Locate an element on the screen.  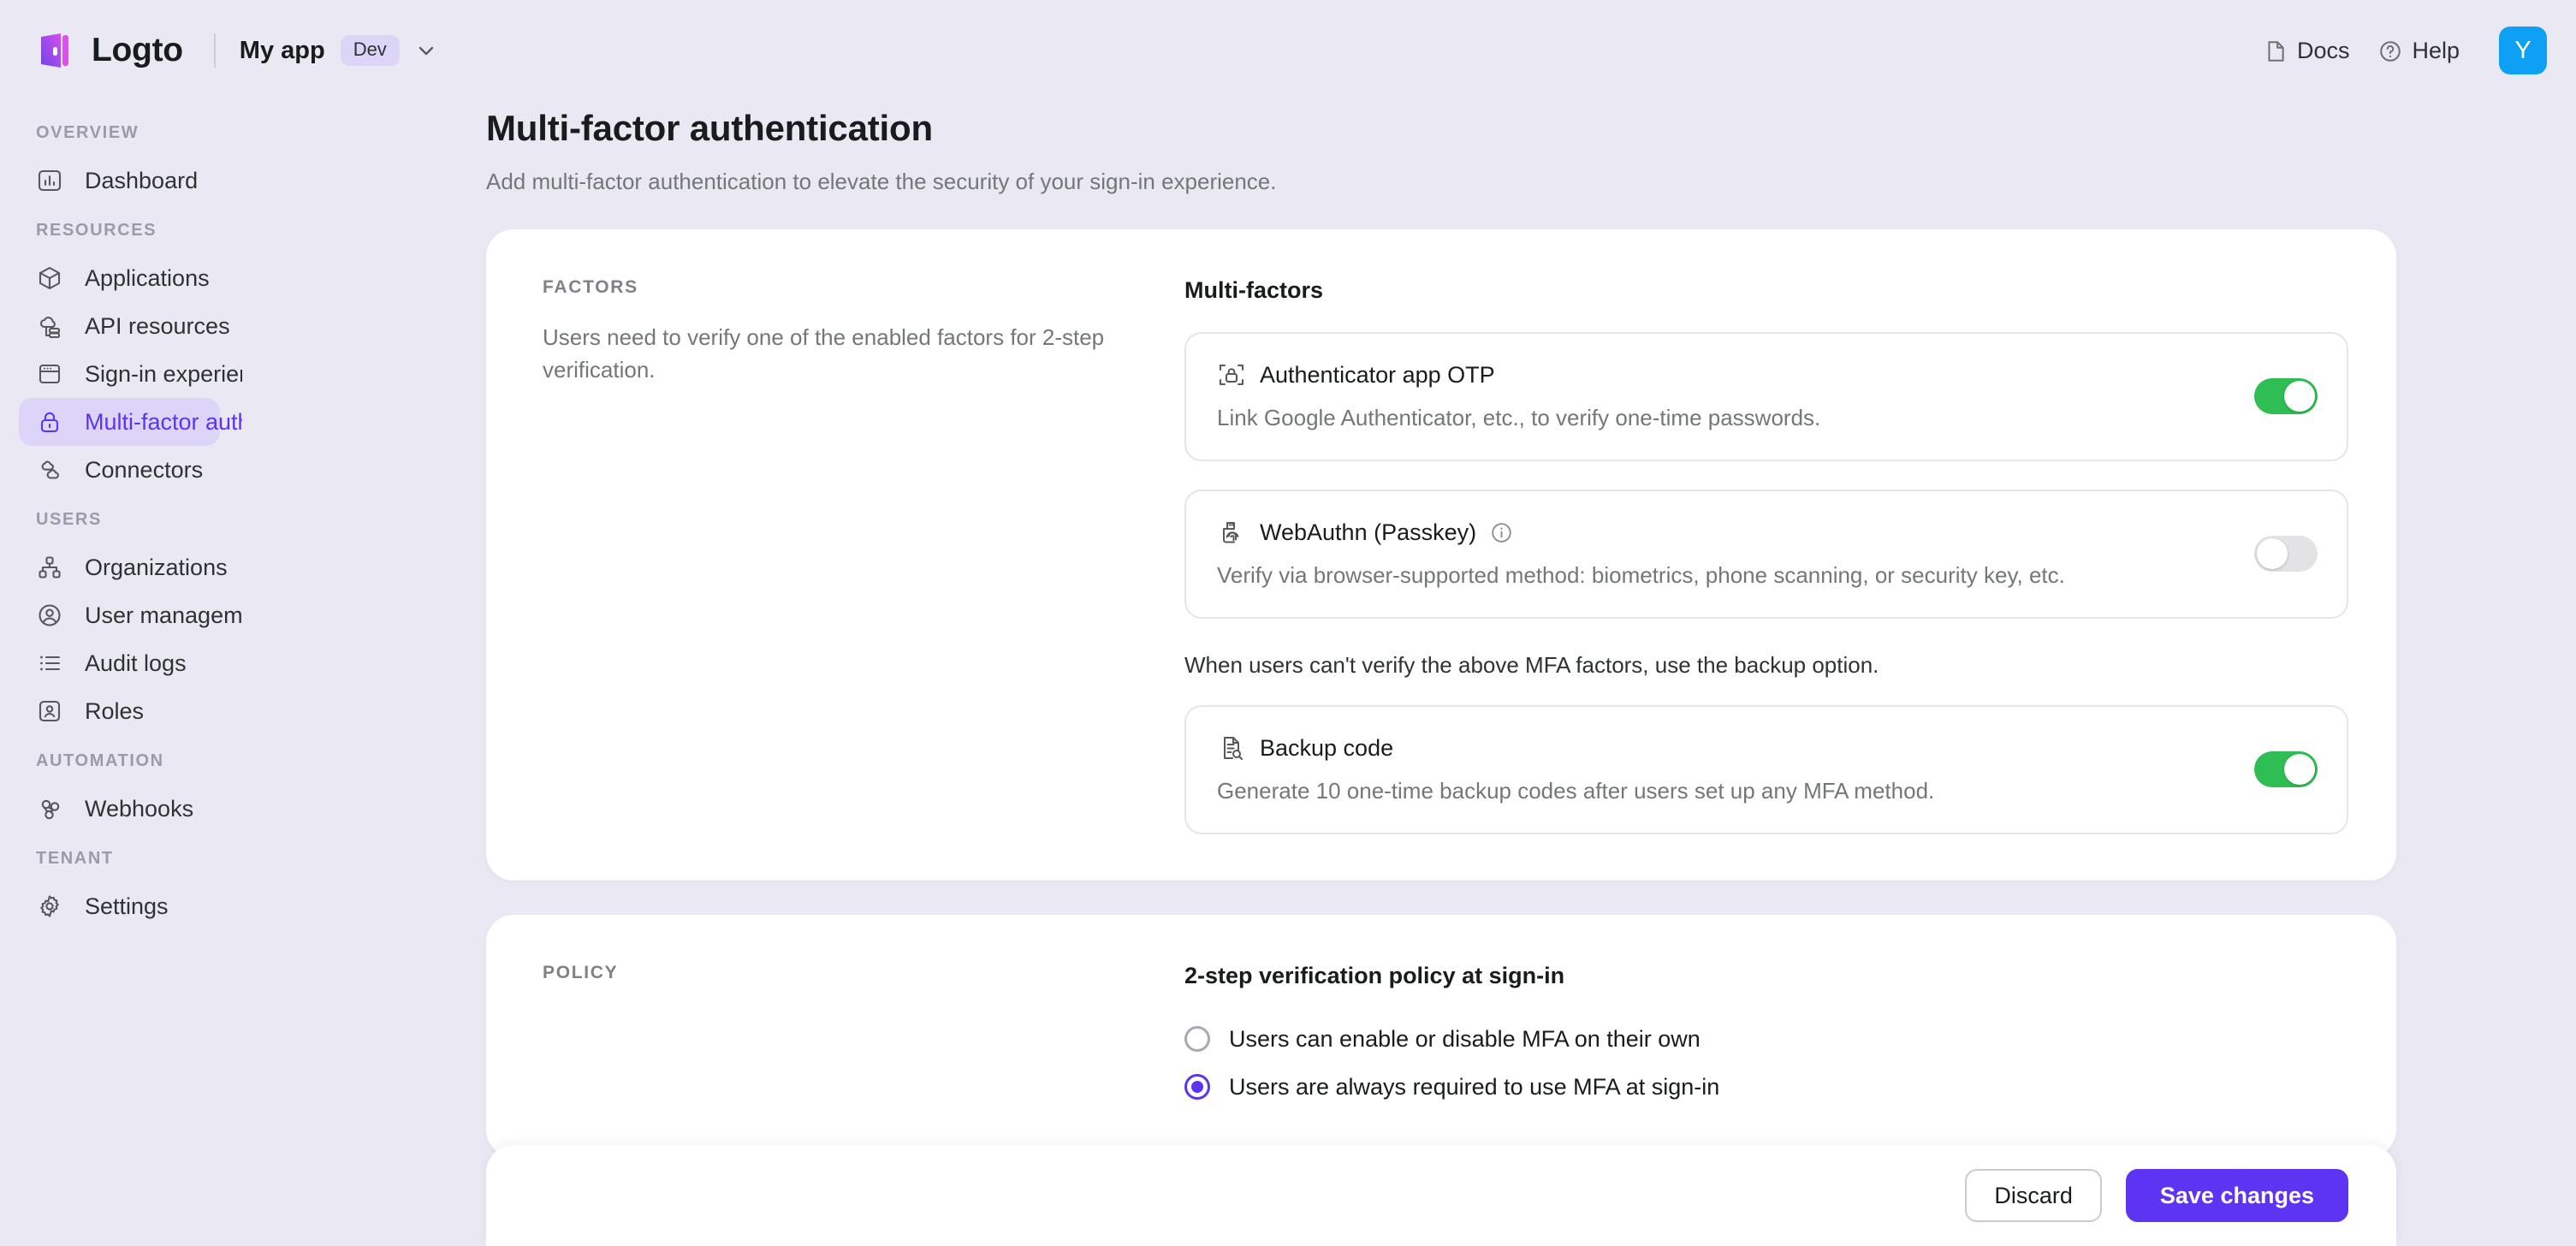
sidebar-item-label: Settings is located at coordinates (127, 906).